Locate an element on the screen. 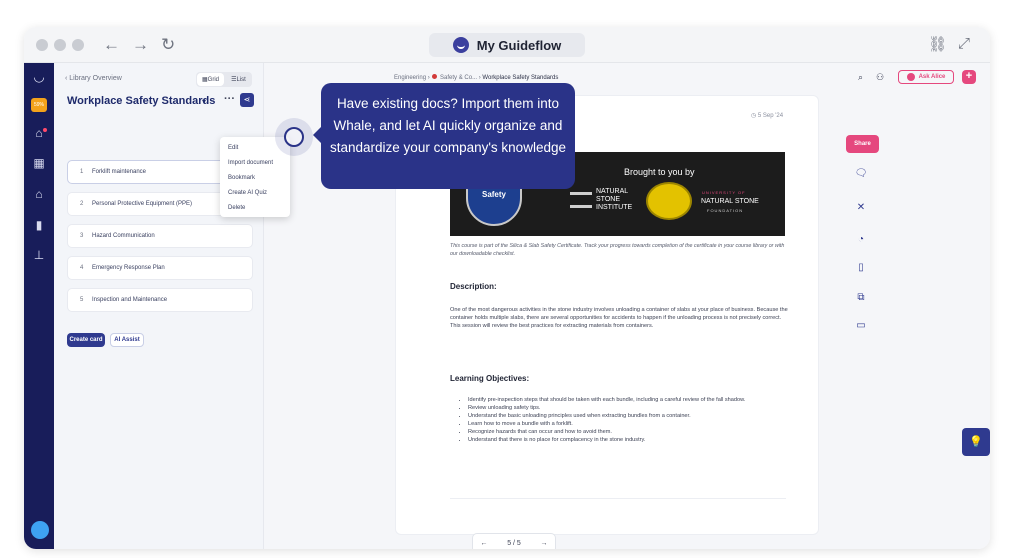 The height and width of the screenshot is (558, 1024). comments-icon: 🗨 is located at coordinates (861, 174).